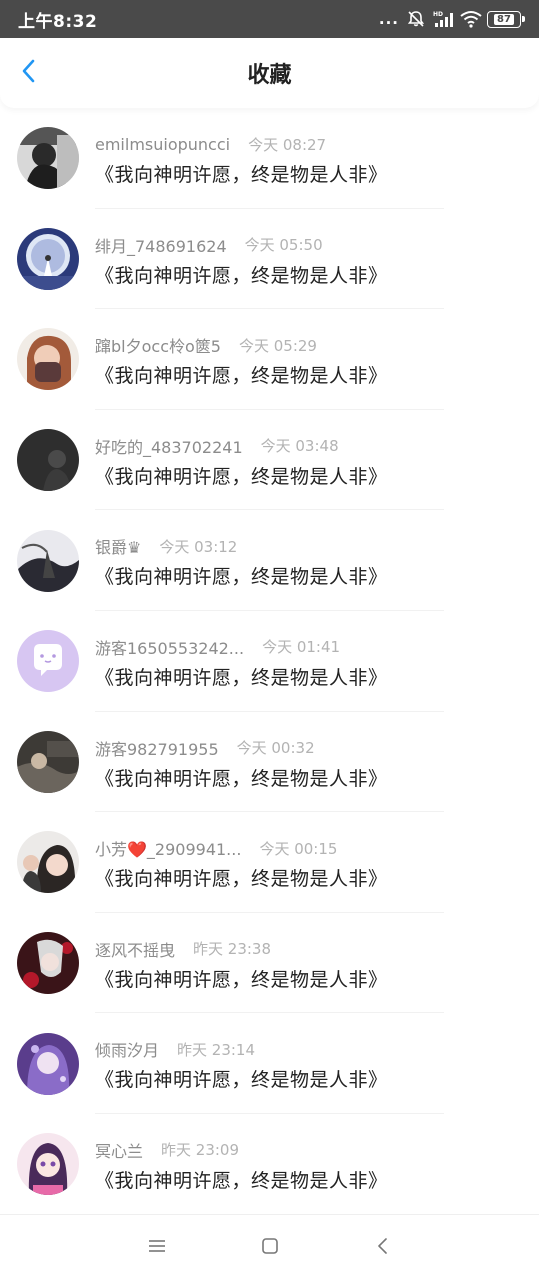  I want to click on timestamp: 昨天 23:09, so click(200, 1150).